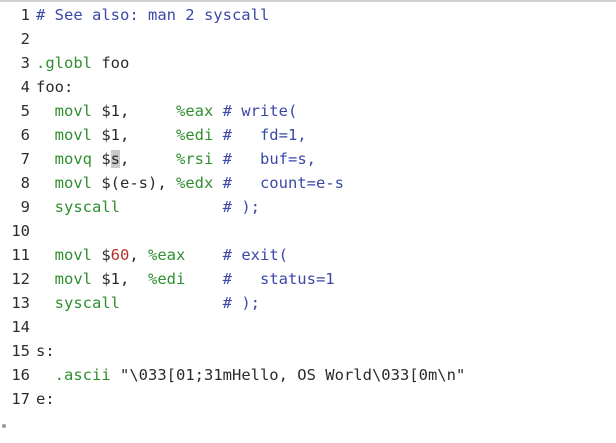 Image resolution: width=616 pixels, height=443 pixels. What do you see at coordinates (308, 1) in the screenshot?
I see `window-top-edge` at bounding box center [308, 1].